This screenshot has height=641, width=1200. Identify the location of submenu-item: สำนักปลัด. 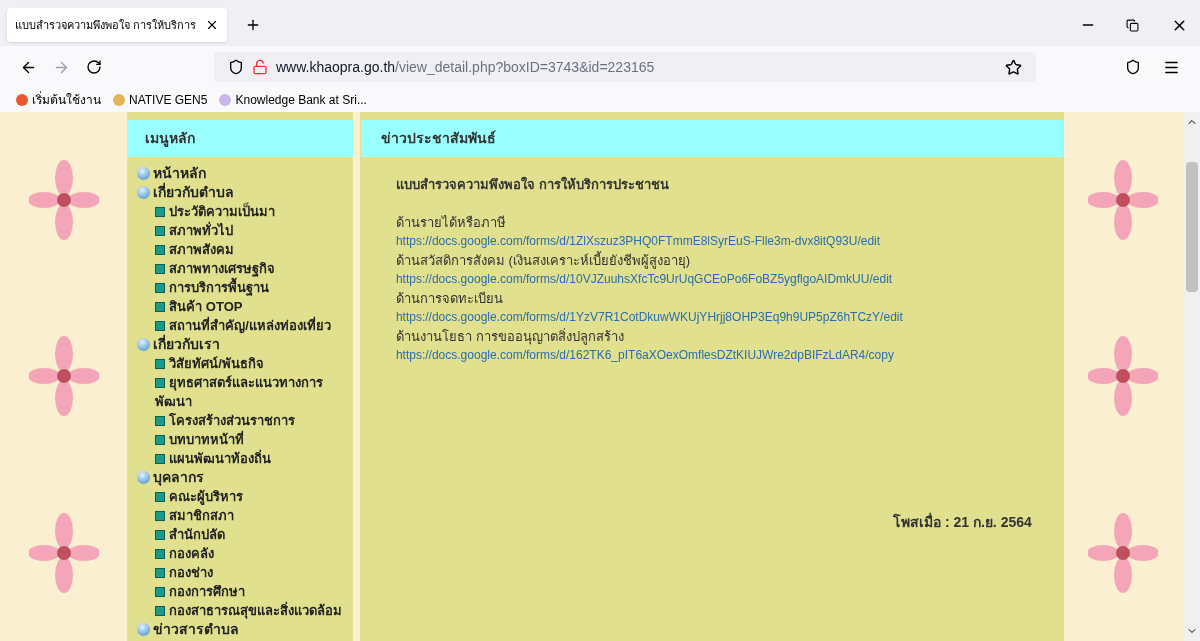
(243, 534).